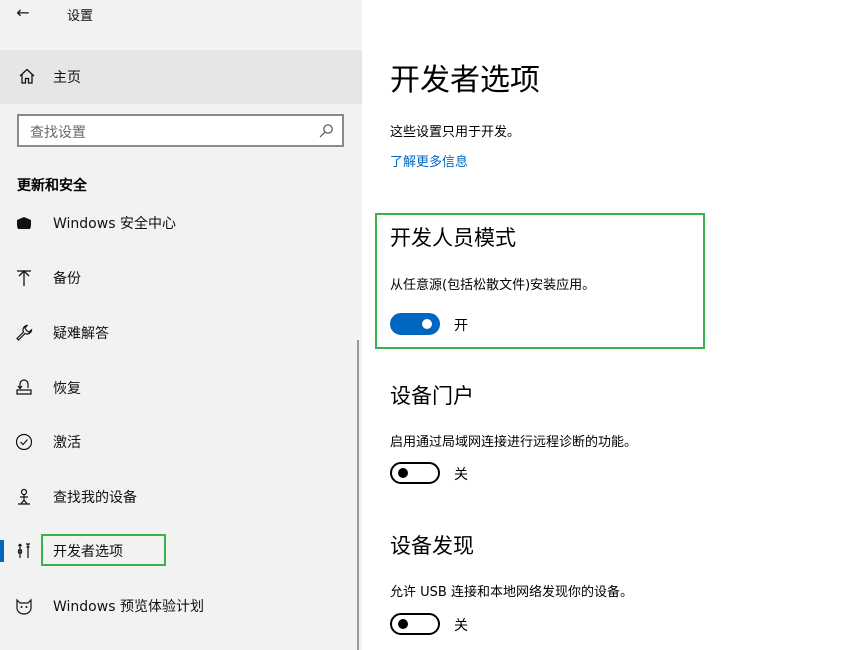 The image size is (860, 650). Describe the element at coordinates (128, 607) in the screenshot. I see `sidebar-item-label: Windows 预览体验计划` at that location.